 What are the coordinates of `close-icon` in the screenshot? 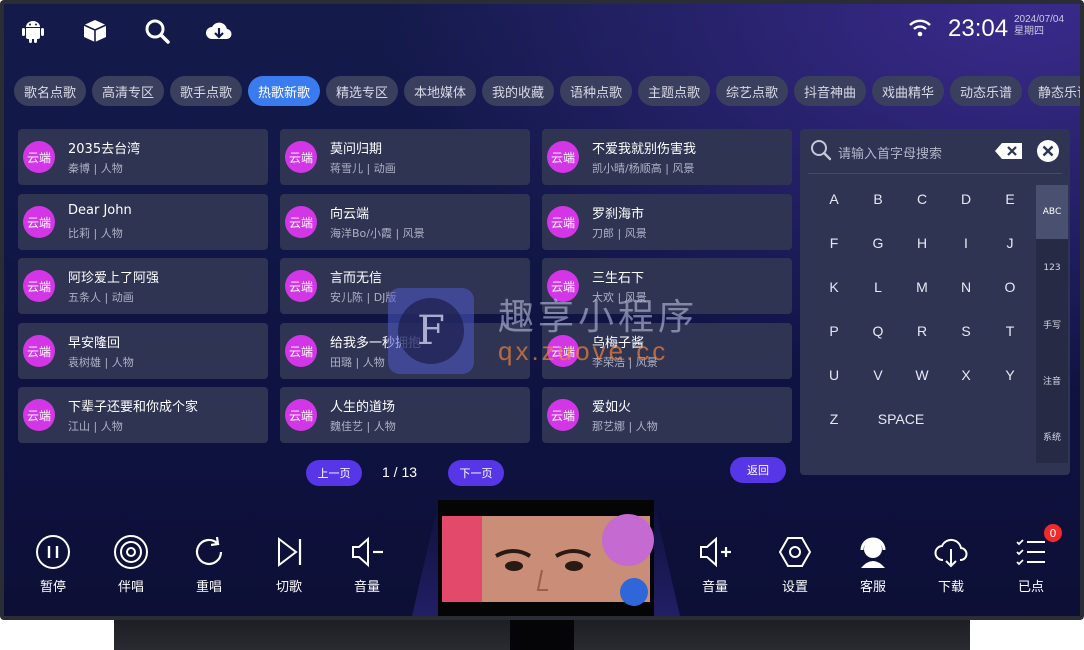 It's located at (1048, 153).